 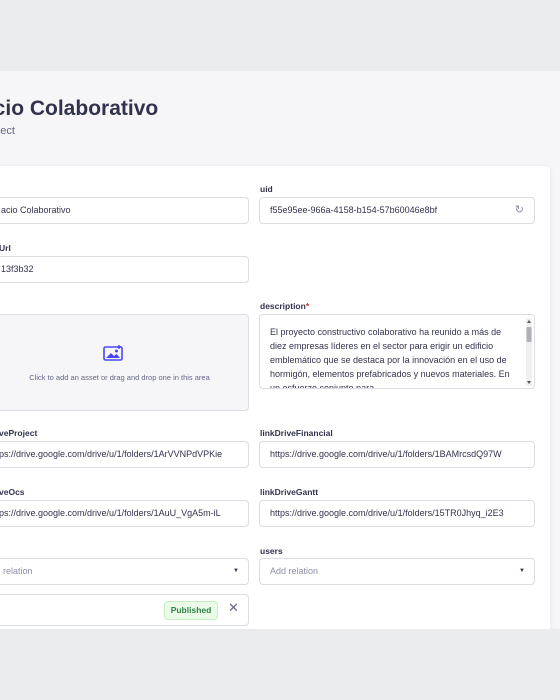 I want to click on users-label: users, so click(x=271, y=551).